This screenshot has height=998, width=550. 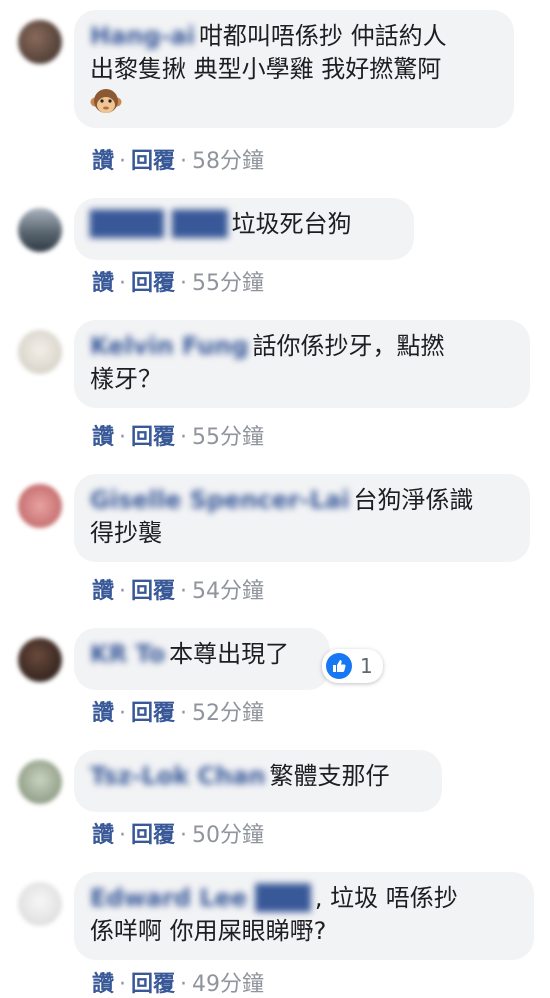 What do you see at coordinates (329, 776) in the screenshot?
I see `comment-text: 繁體支那仔` at bounding box center [329, 776].